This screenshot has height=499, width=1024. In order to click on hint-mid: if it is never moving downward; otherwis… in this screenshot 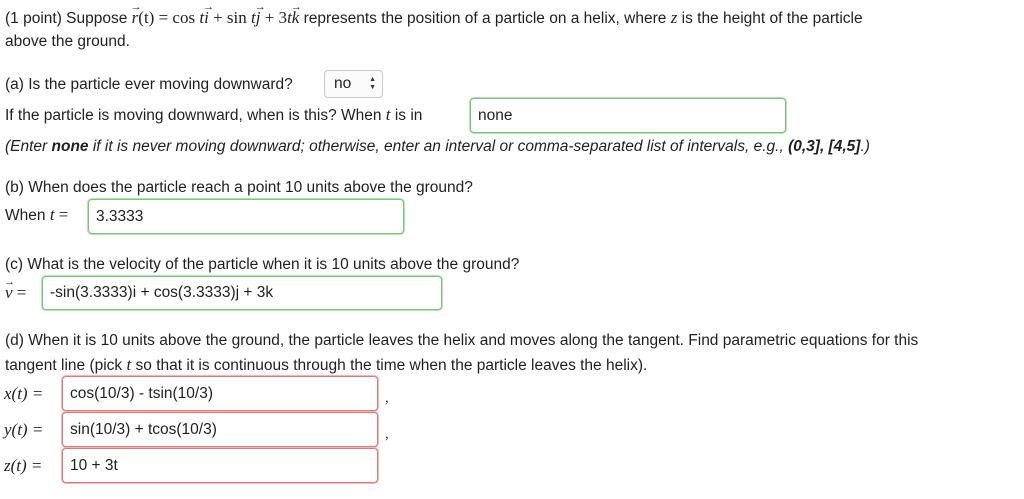, I will do `click(438, 146)`.